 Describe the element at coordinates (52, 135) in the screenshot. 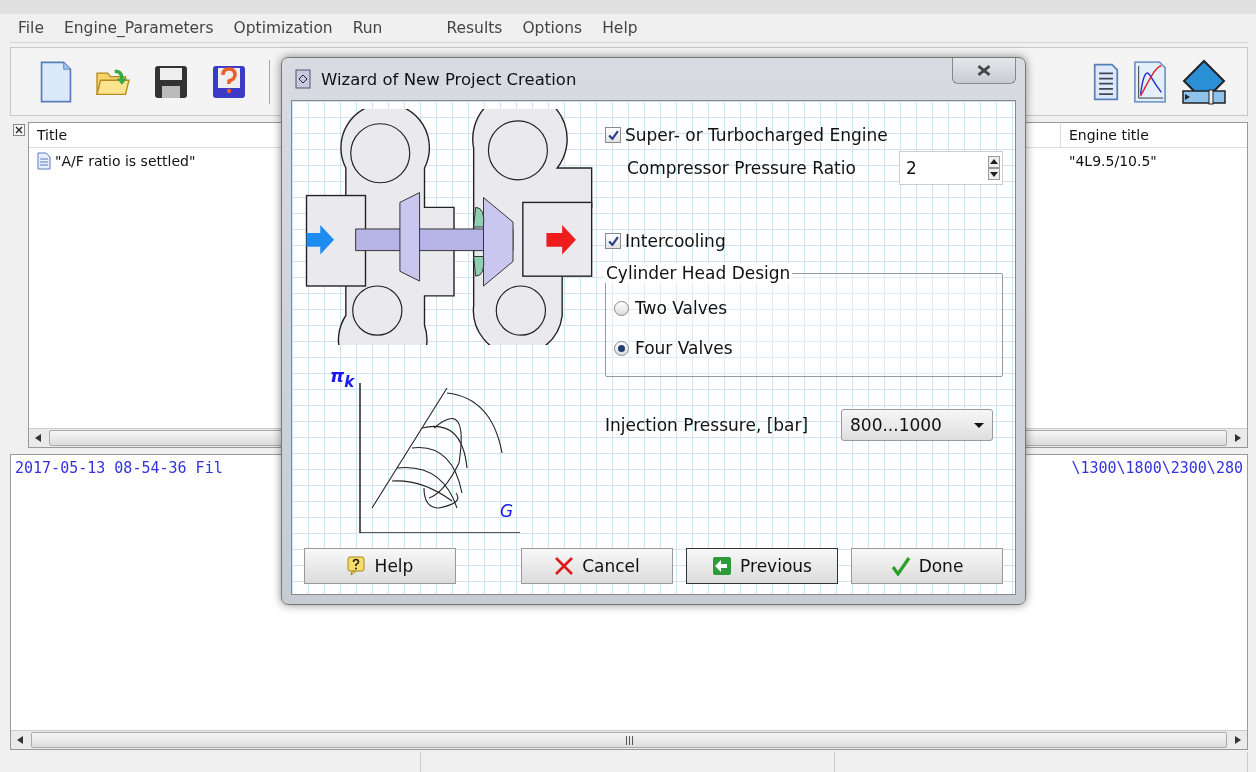

I see `column-header: Title` at that location.